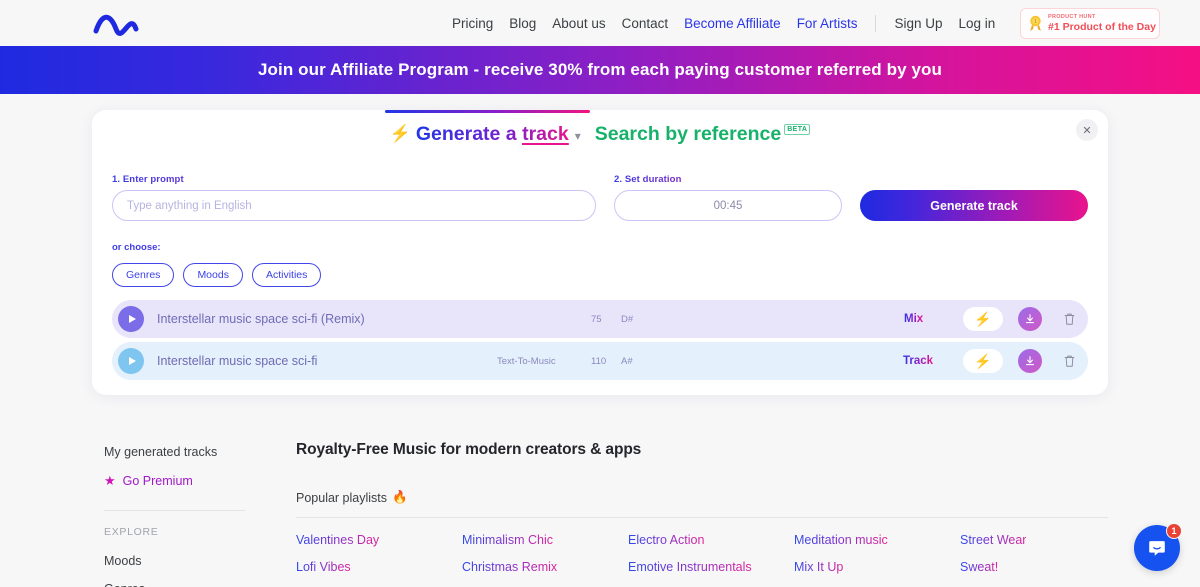 The height and width of the screenshot is (587, 1200). Describe the element at coordinates (400, 497) in the screenshot. I see `fire-icon: 🔥` at that location.